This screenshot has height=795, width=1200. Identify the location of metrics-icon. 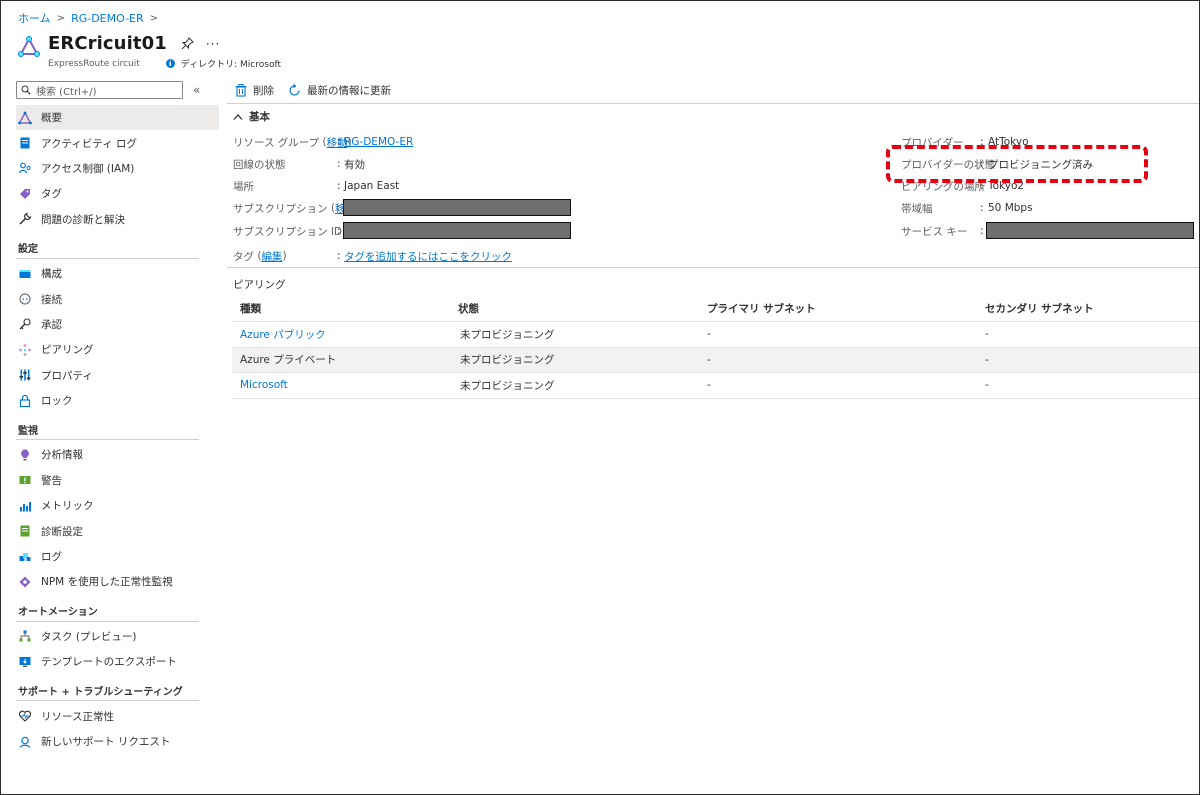
(25, 506).